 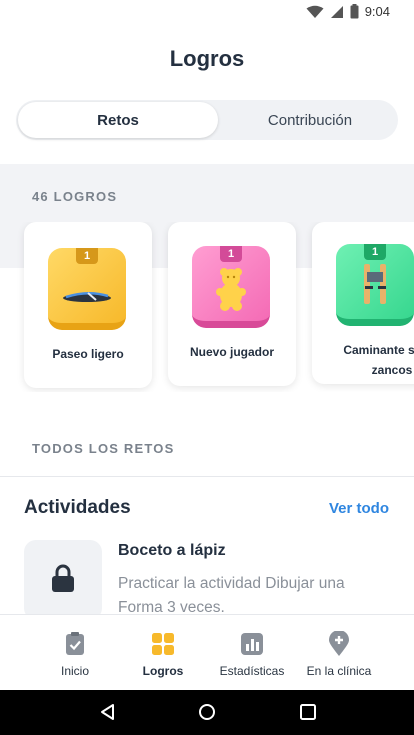 I want to click on bar-chart-icon, so click(x=252, y=644).